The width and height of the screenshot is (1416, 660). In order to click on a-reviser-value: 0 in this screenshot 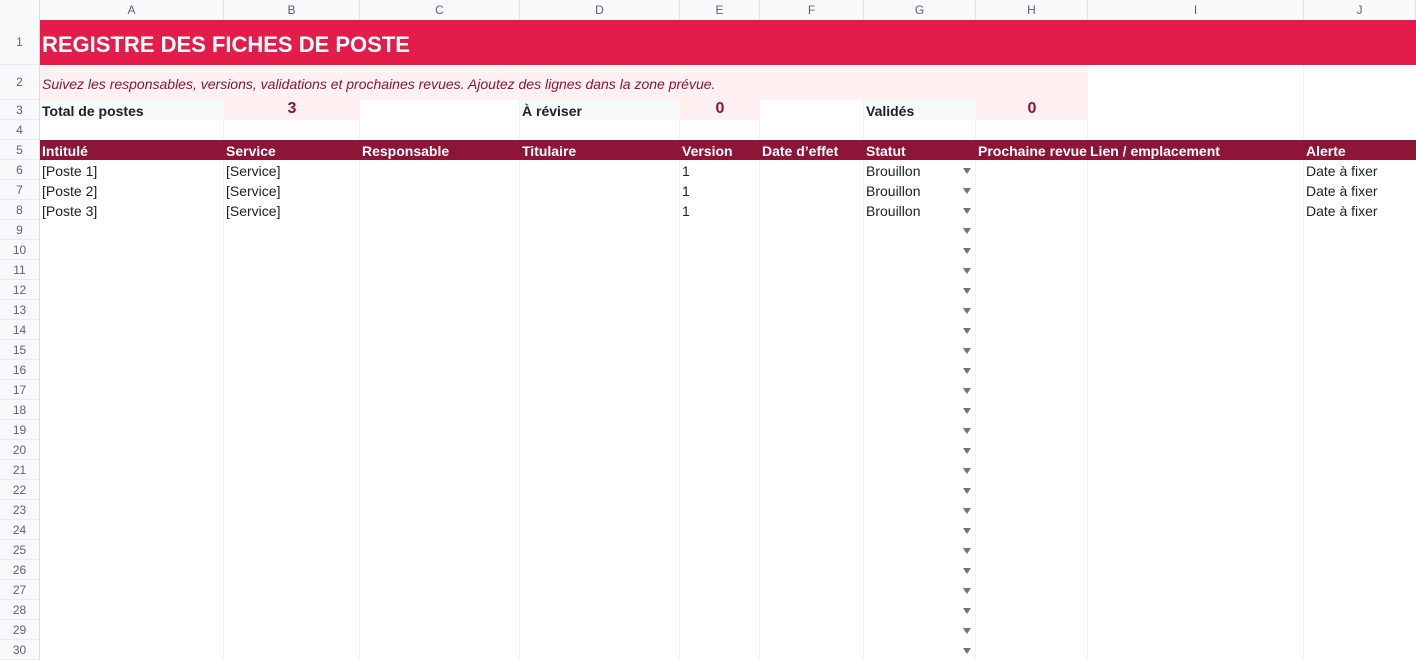, I will do `click(720, 110)`.